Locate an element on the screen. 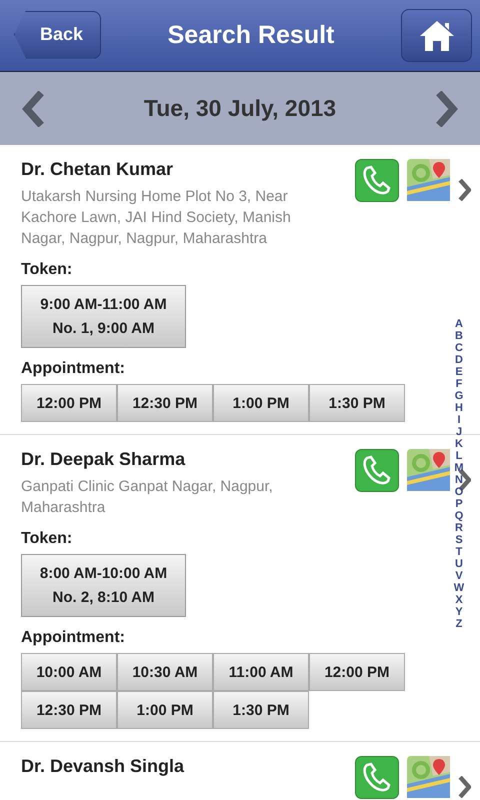 The width and height of the screenshot is (480, 800). doctor-name: Dr. Devansh Singla is located at coordinates (103, 766).